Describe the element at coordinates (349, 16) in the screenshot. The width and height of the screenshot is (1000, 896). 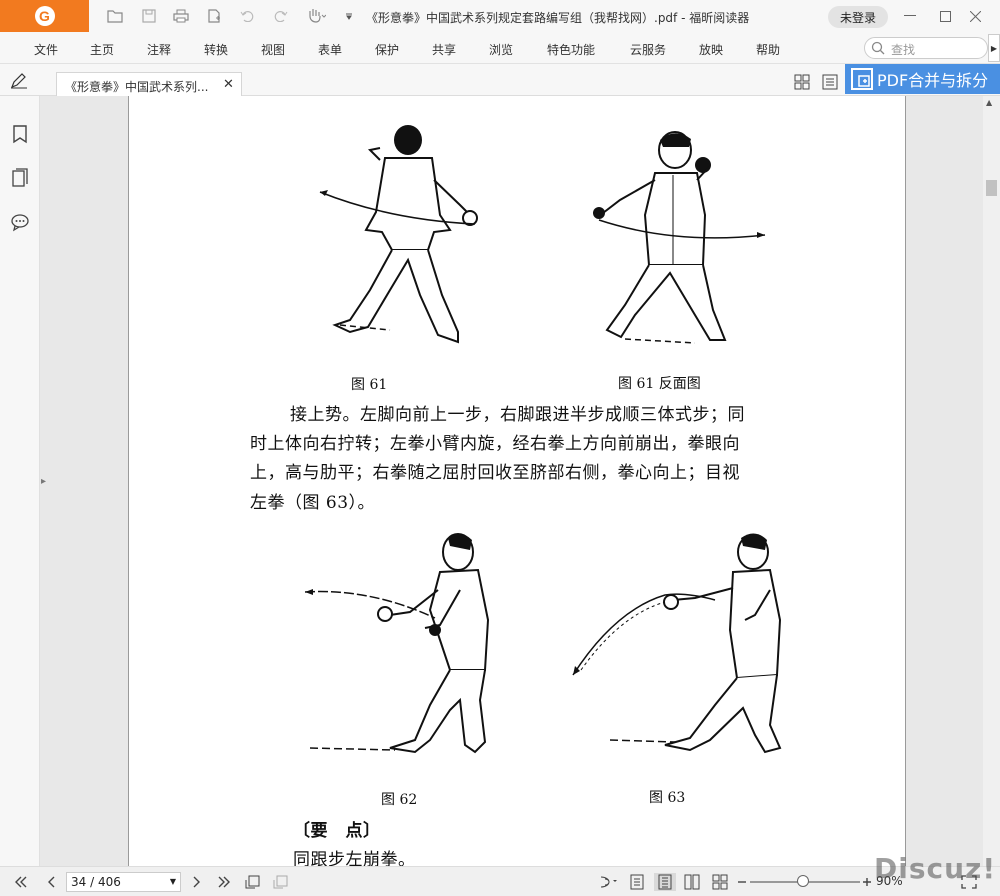
I see `customize-quick-access-icon` at that location.